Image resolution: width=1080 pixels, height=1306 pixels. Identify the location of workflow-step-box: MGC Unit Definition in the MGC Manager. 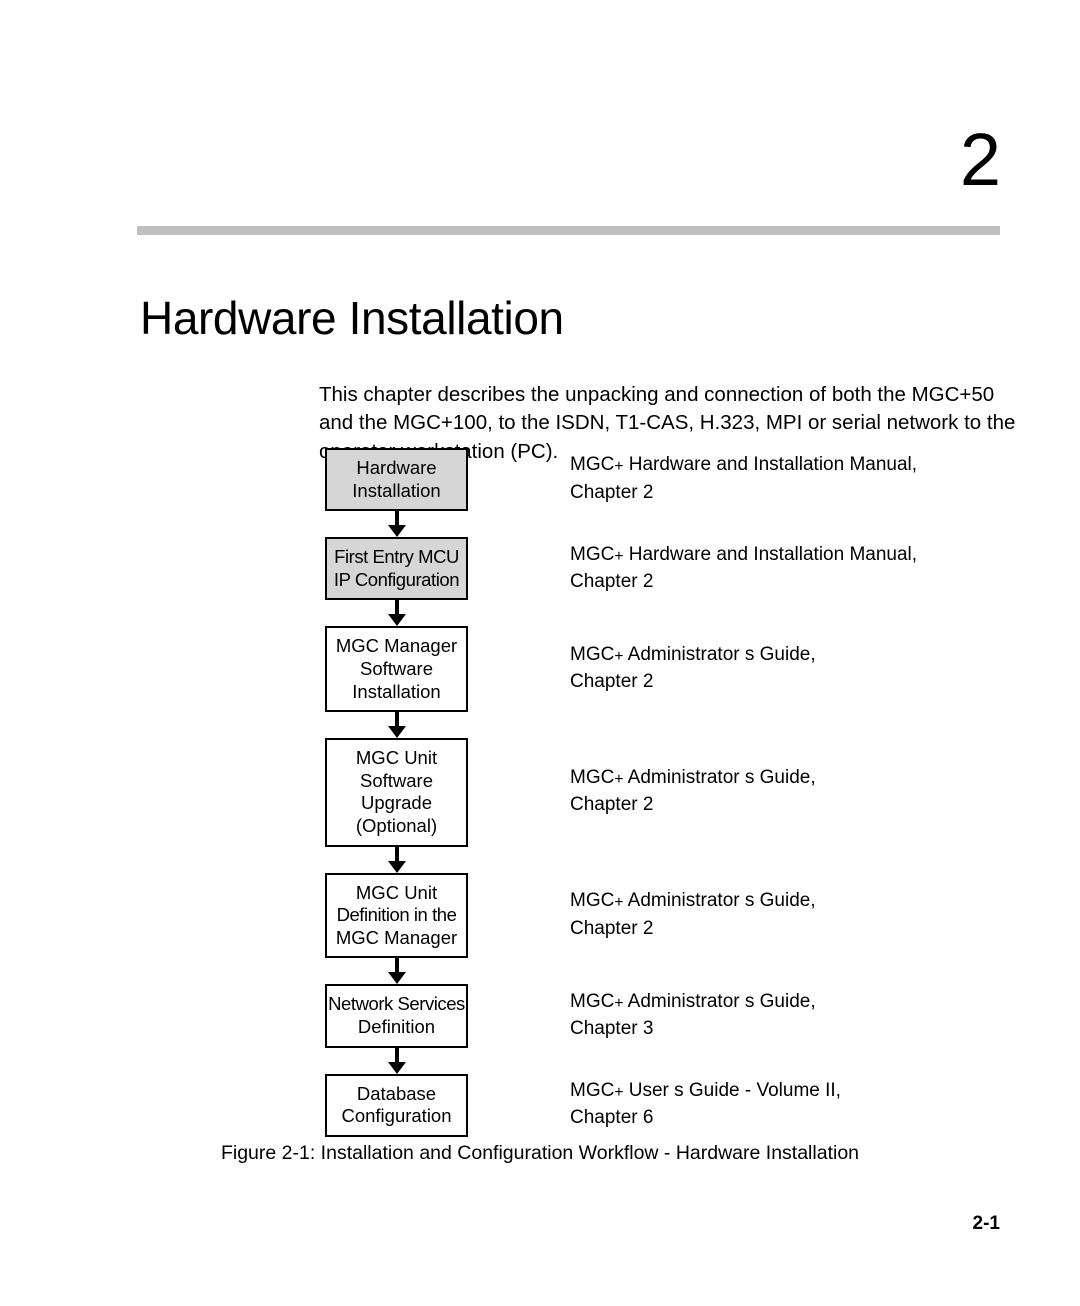
(396, 915).